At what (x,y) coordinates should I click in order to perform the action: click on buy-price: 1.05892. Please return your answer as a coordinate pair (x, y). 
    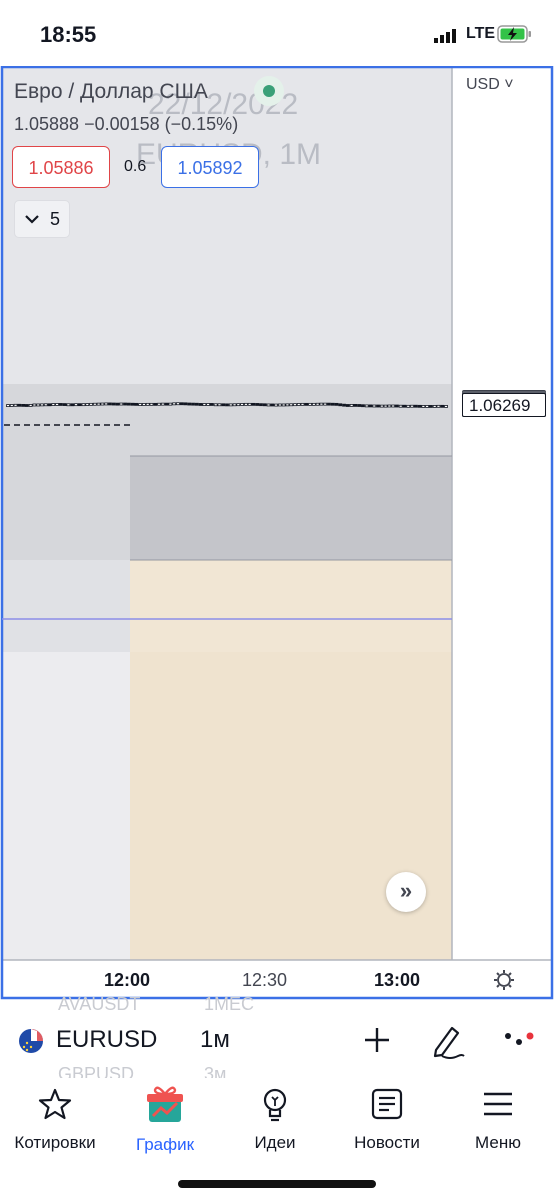
    Looking at the image, I should click on (210, 168).